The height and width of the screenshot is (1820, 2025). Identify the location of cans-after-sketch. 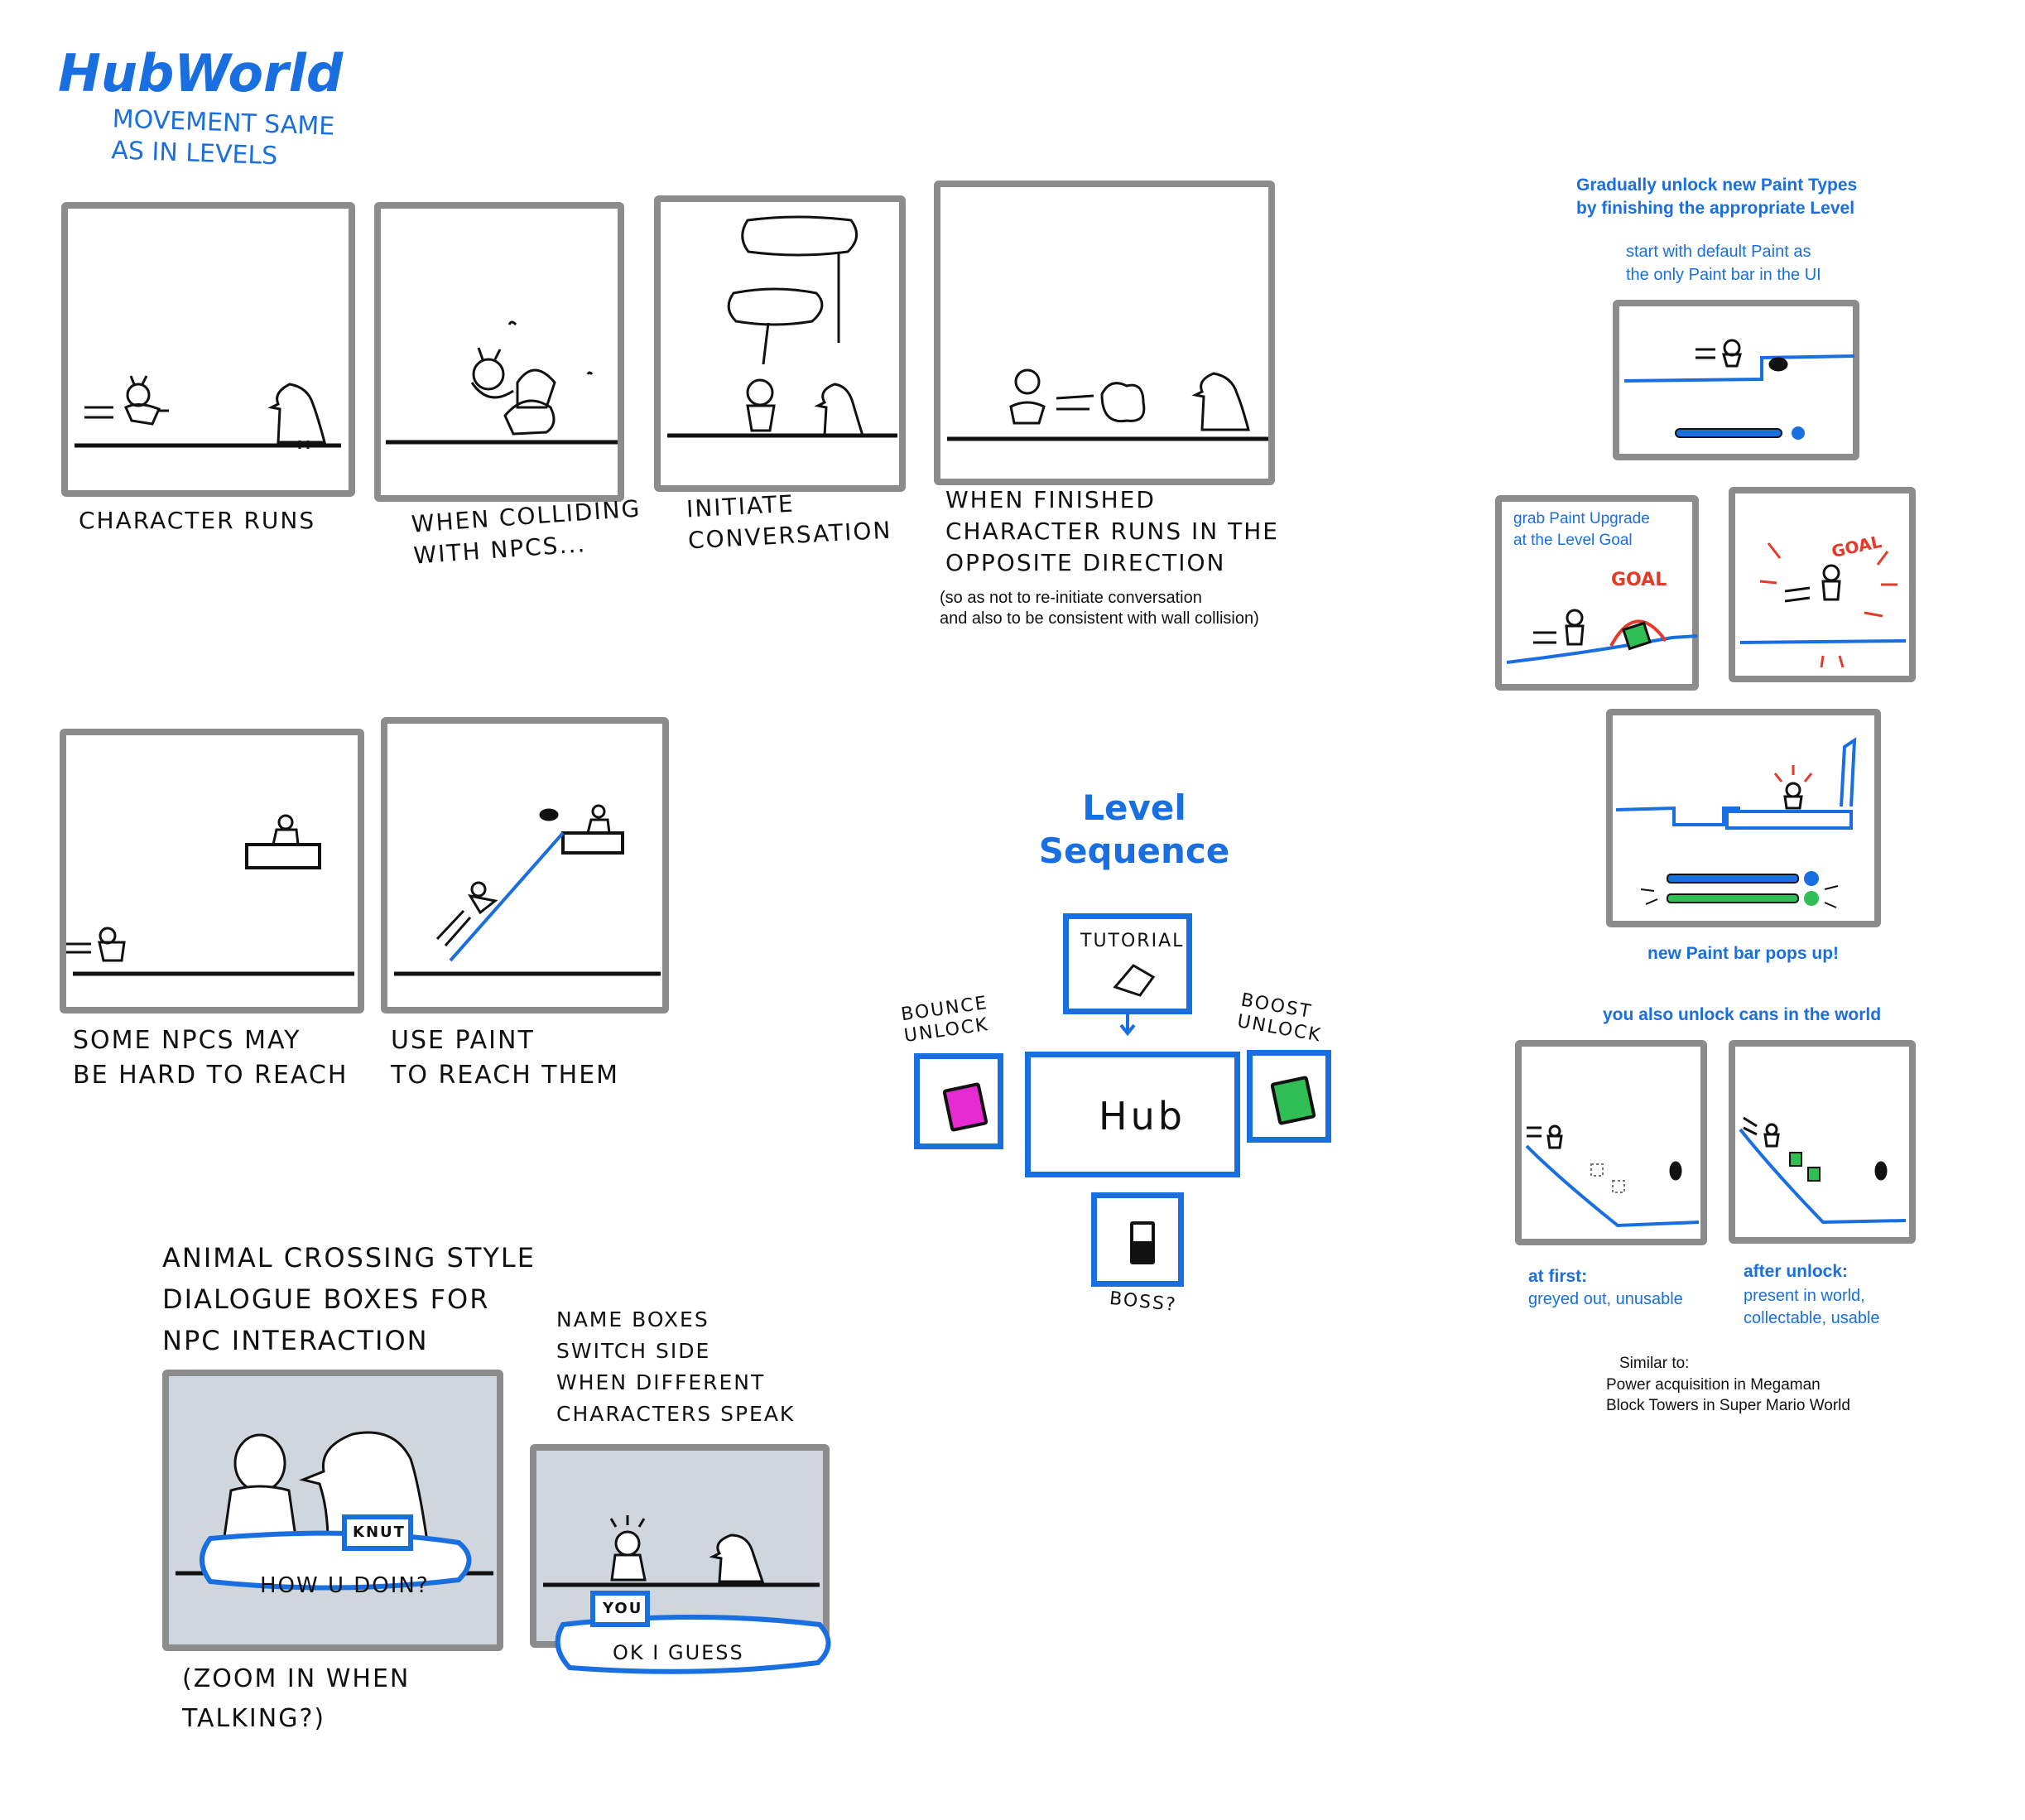
(1823, 1170).